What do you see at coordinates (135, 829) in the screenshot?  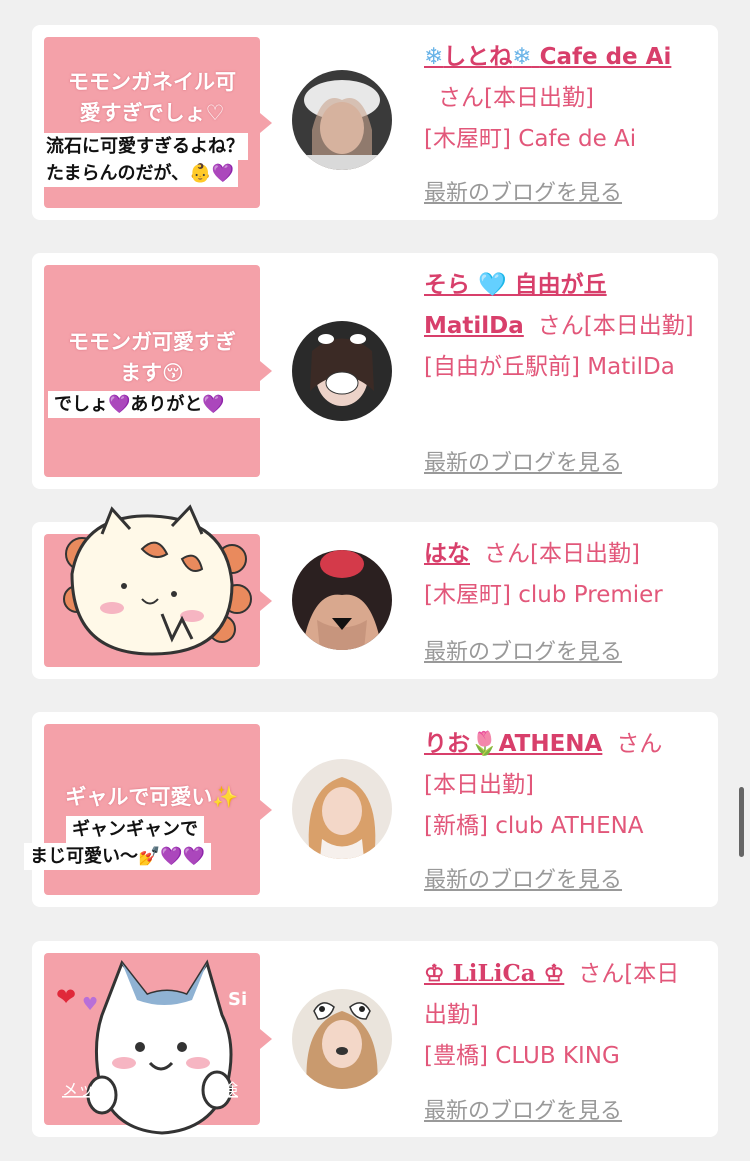 I see `sticker-caption: ギャンギャンで` at bounding box center [135, 829].